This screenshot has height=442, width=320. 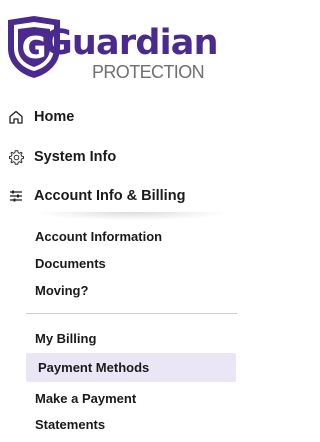 I want to click on submenu-label: Documents, so click(x=70, y=263).